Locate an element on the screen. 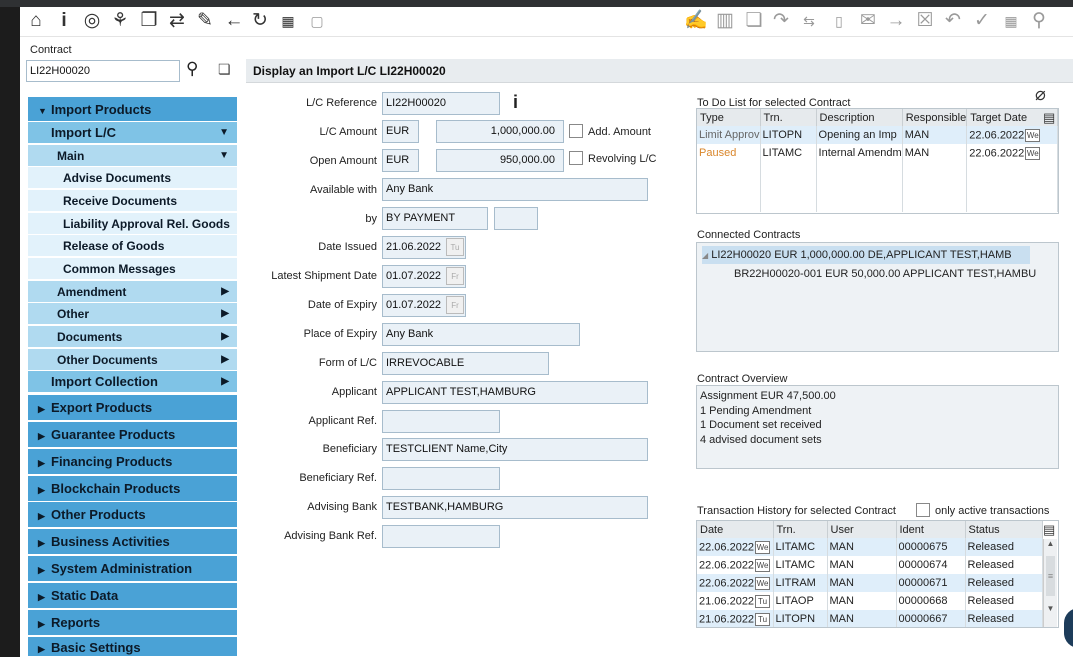 This screenshot has width=1073, height=657. date-issued-calendar-icon: Tu is located at coordinates (455, 247).